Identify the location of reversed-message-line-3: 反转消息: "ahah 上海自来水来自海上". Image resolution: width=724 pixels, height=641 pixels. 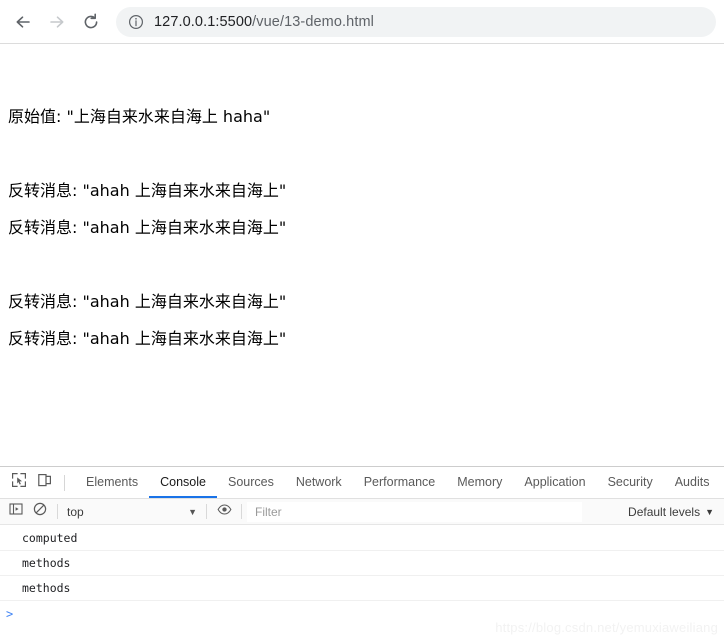
(147, 301).